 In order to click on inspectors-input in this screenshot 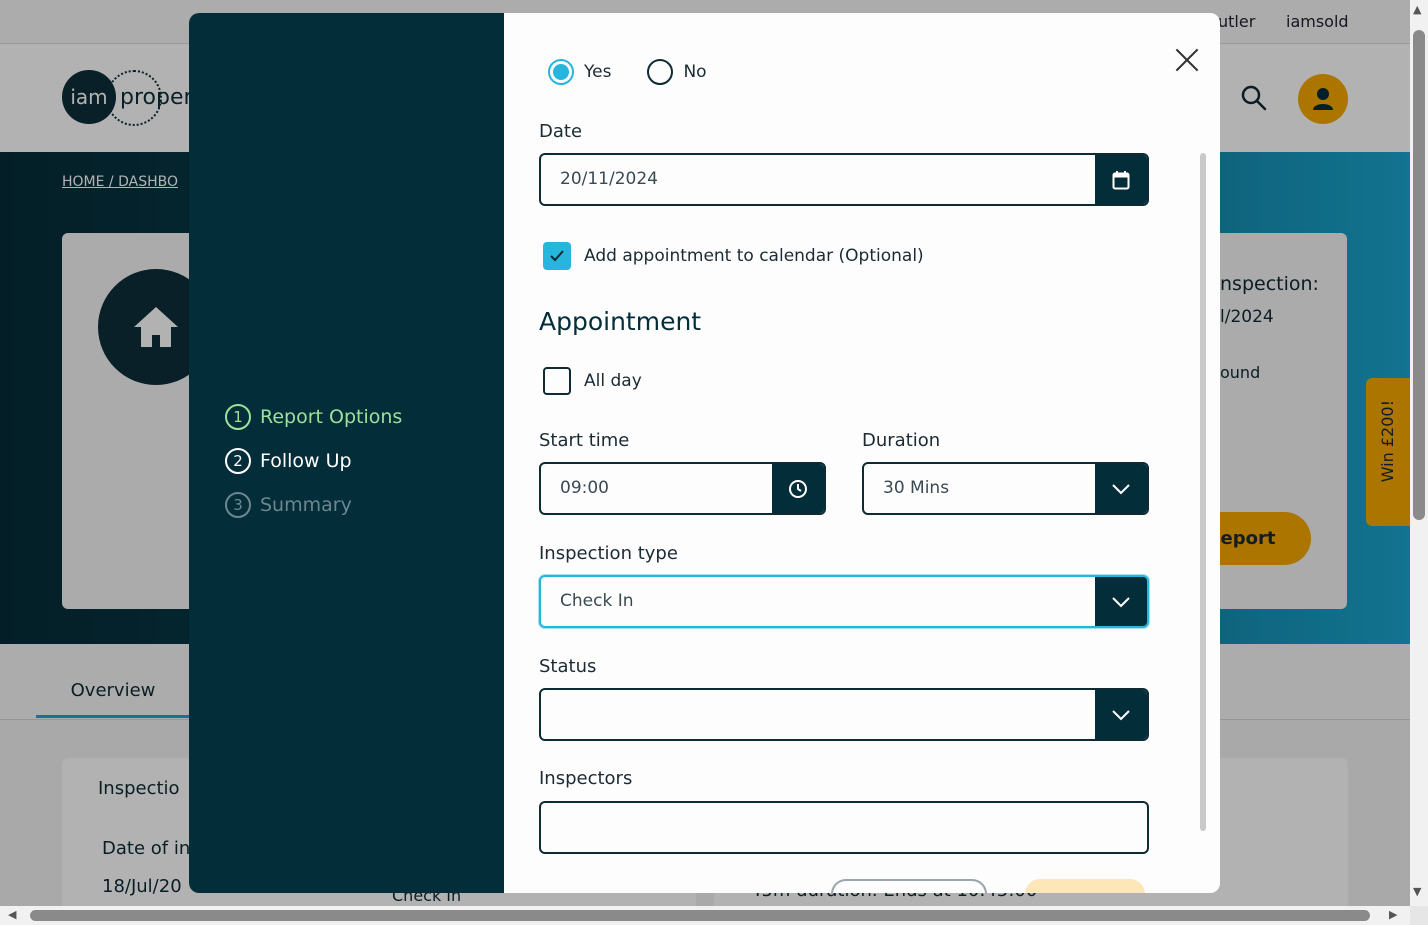, I will do `click(844, 827)`.